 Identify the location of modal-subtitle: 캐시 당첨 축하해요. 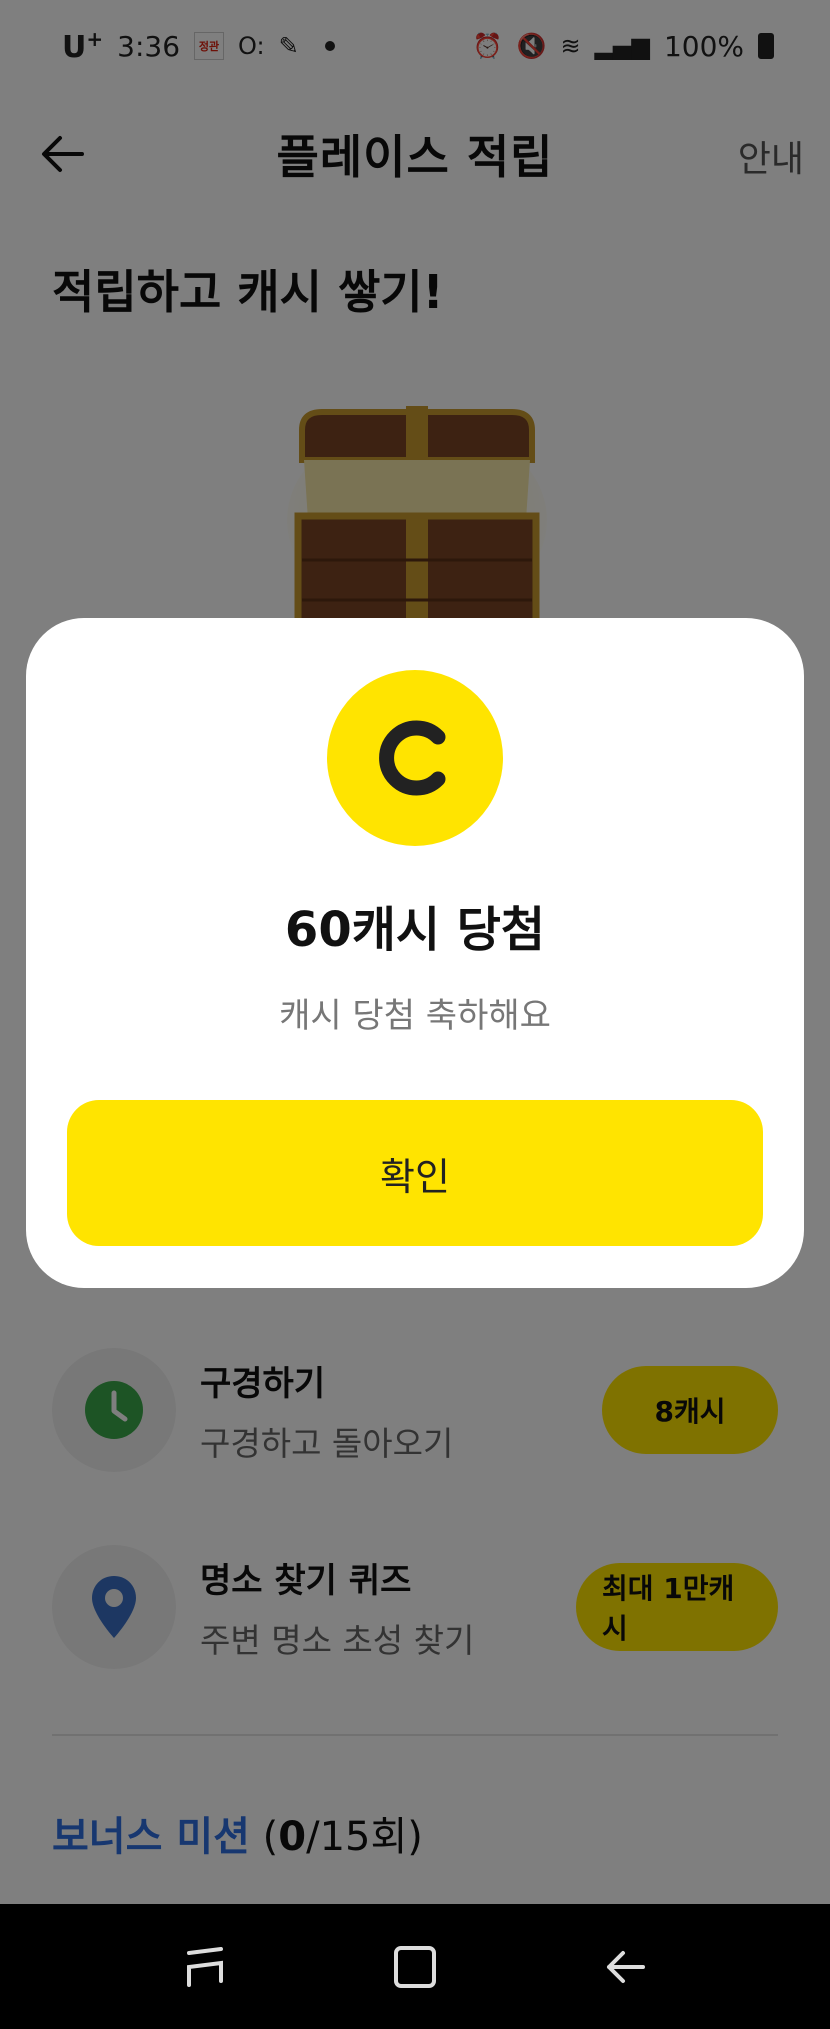
(415, 1016).